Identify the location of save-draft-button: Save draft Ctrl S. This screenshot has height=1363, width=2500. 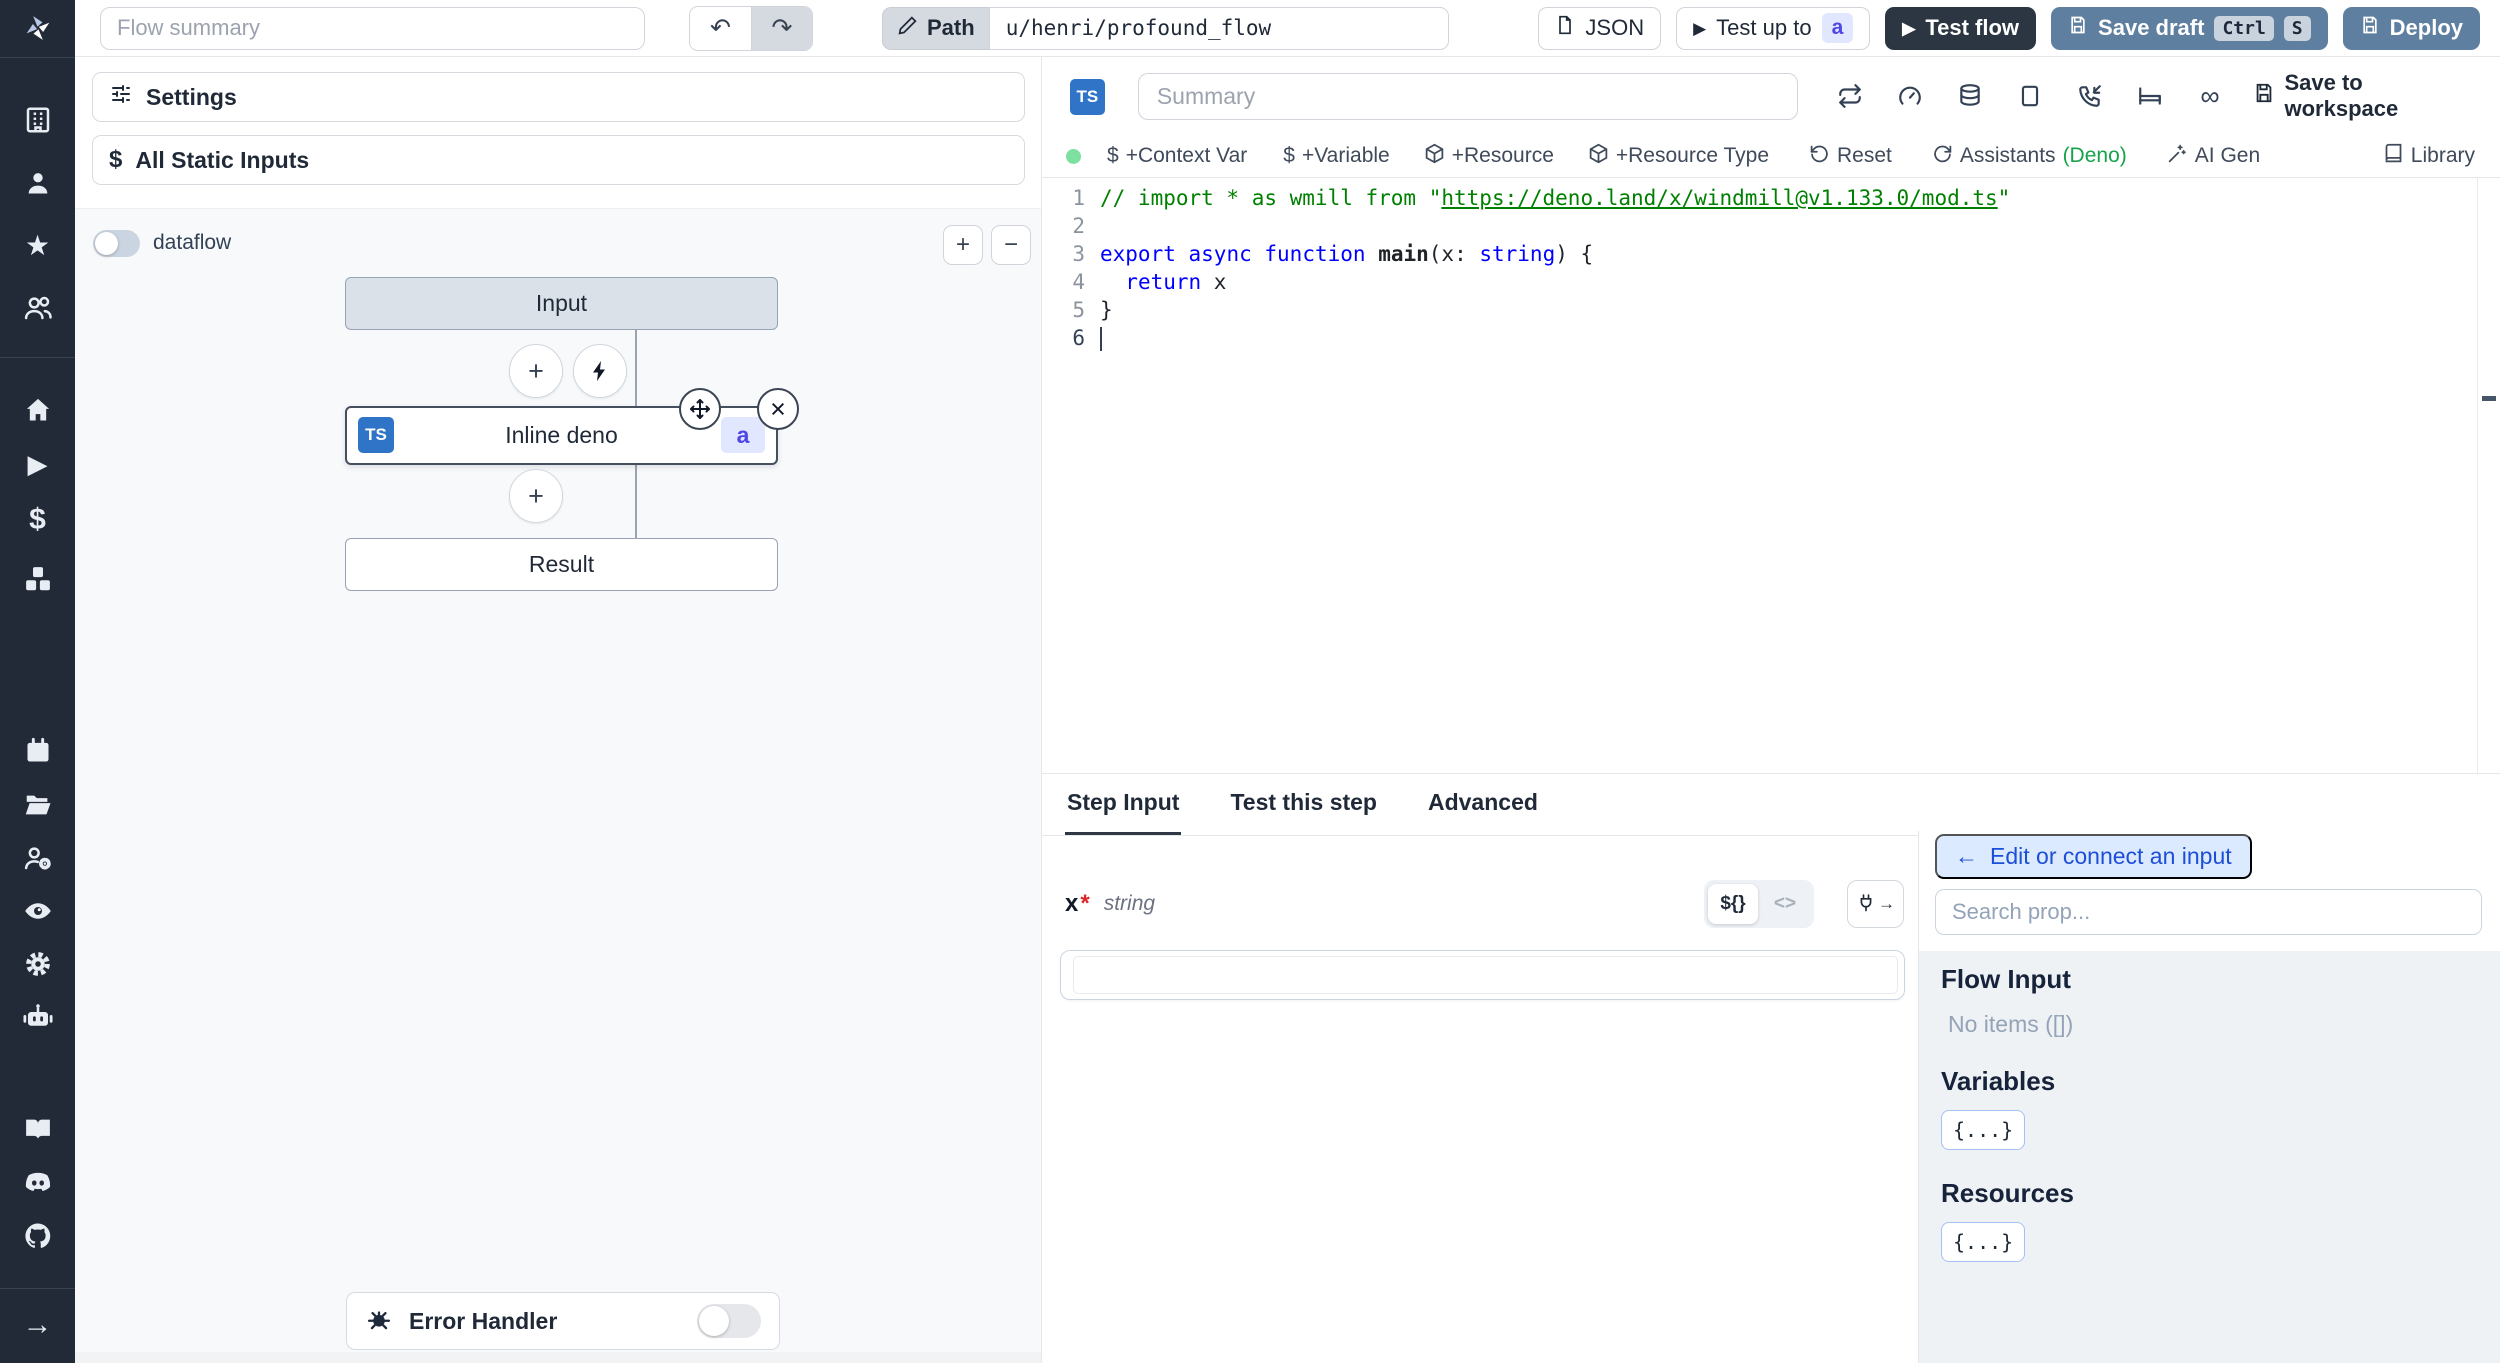
(2189, 28).